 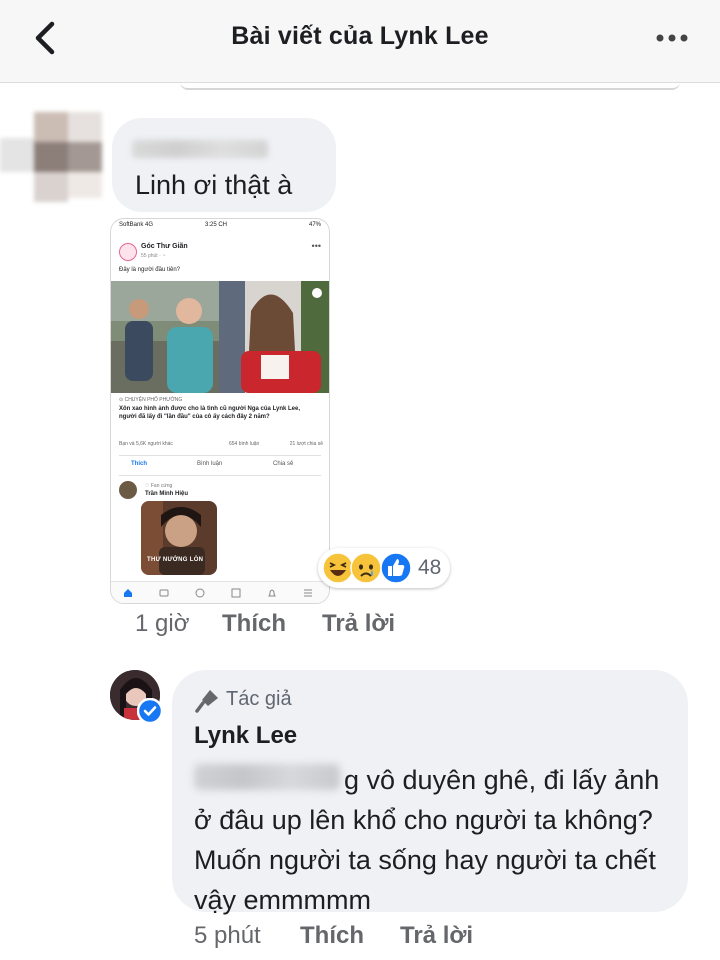 What do you see at coordinates (55, 157) in the screenshot?
I see `blurred-commenter-avatar` at bounding box center [55, 157].